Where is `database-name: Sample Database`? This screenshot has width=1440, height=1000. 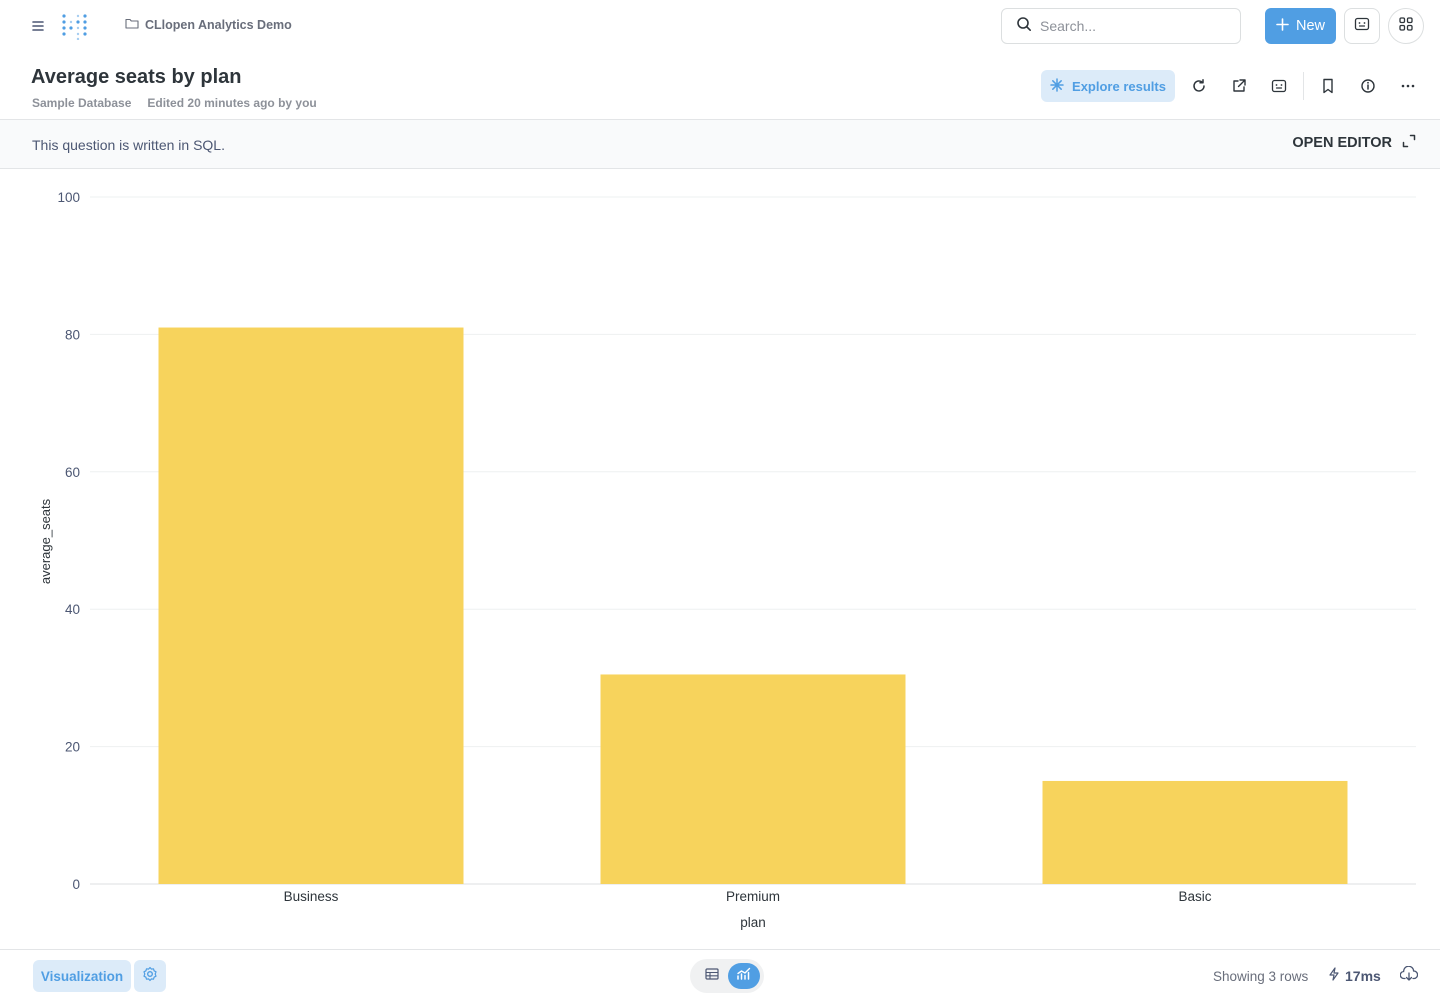
database-name: Sample Database is located at coordinates (81, 103).